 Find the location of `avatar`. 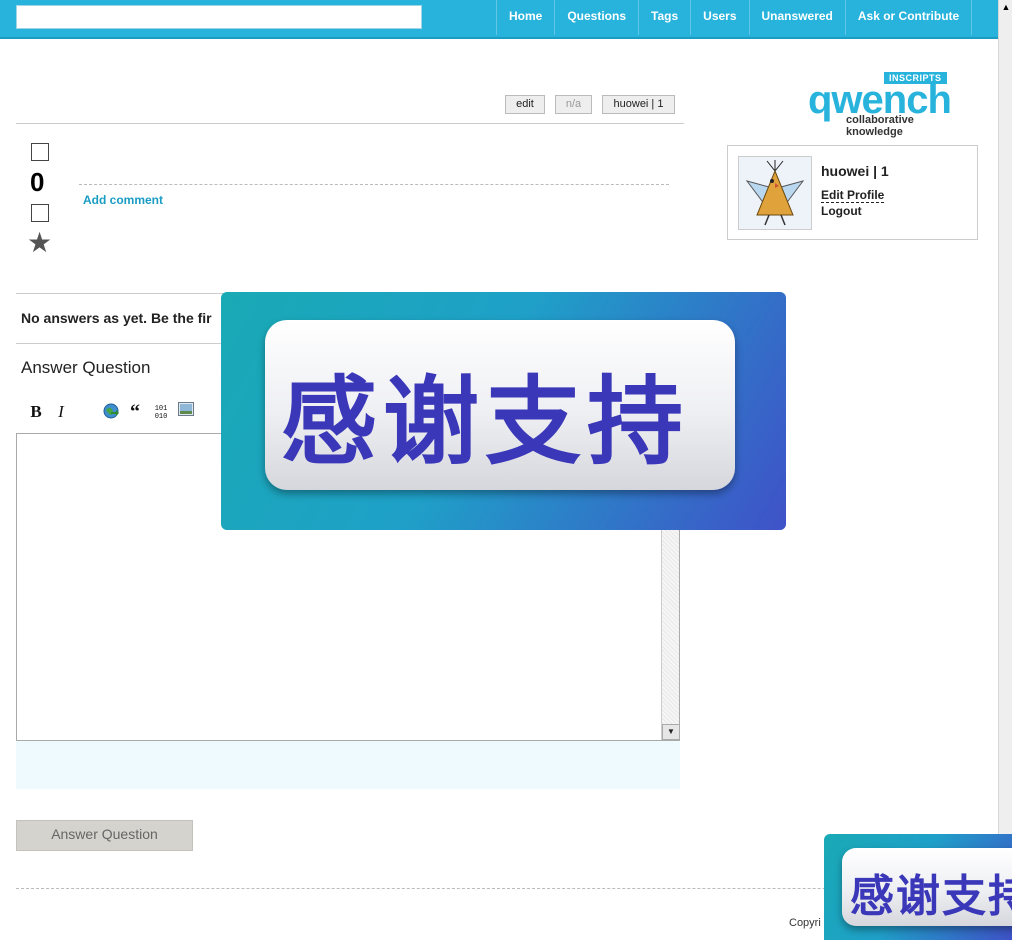

avatar is located at coordinates (775, 193).